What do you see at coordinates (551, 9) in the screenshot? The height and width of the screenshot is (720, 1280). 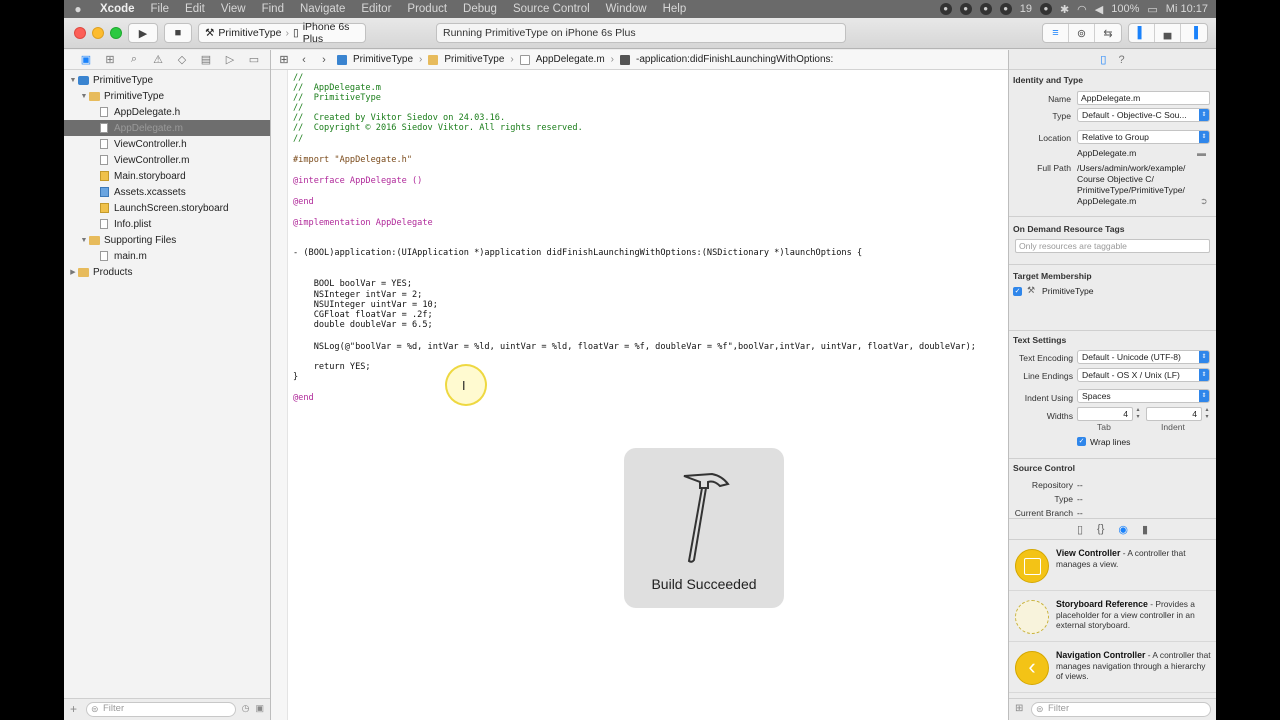 I see `menu-source-control: Source Control` at bounding box center [551, 9].